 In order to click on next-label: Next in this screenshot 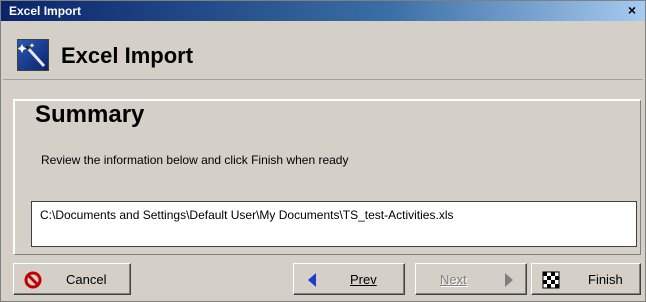, I will do `click(453, 279)`.